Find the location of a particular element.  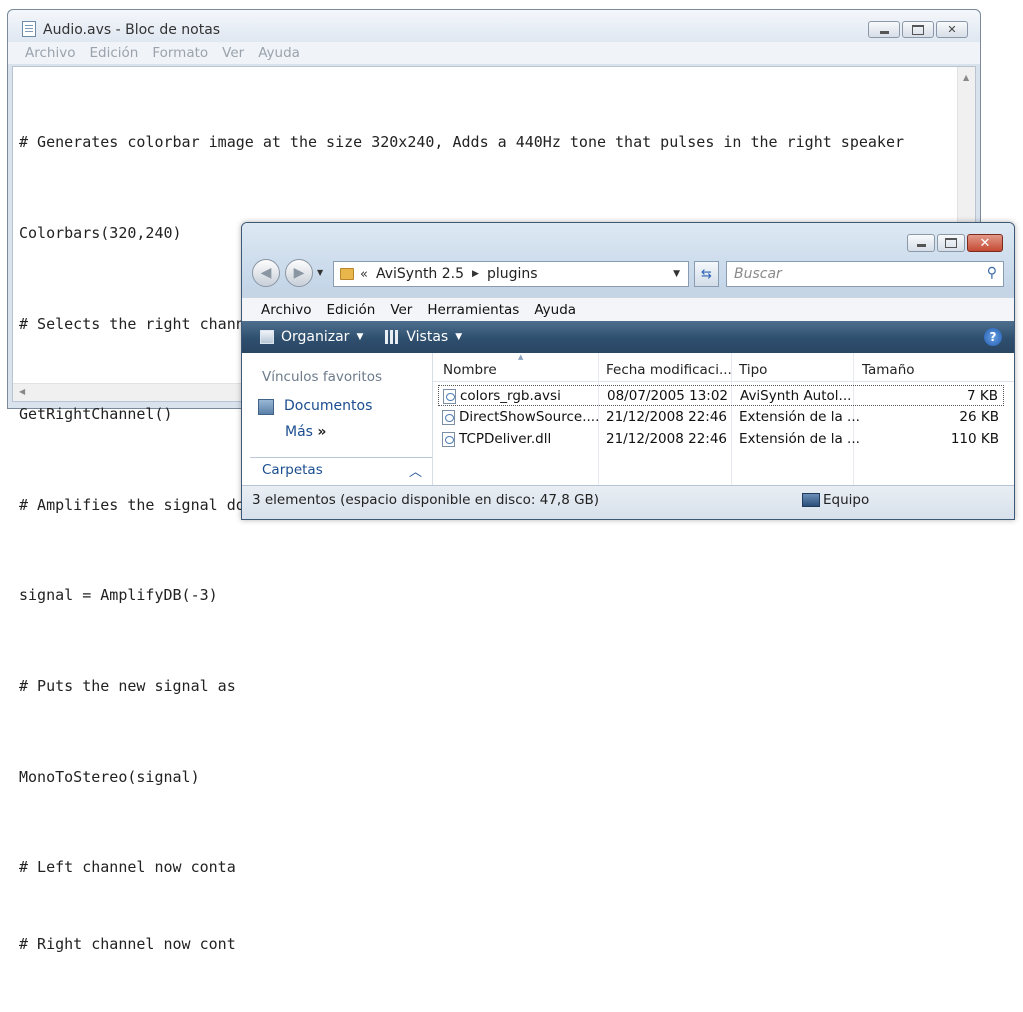

organize-label: Organizar is located at coordinates (315, 337).